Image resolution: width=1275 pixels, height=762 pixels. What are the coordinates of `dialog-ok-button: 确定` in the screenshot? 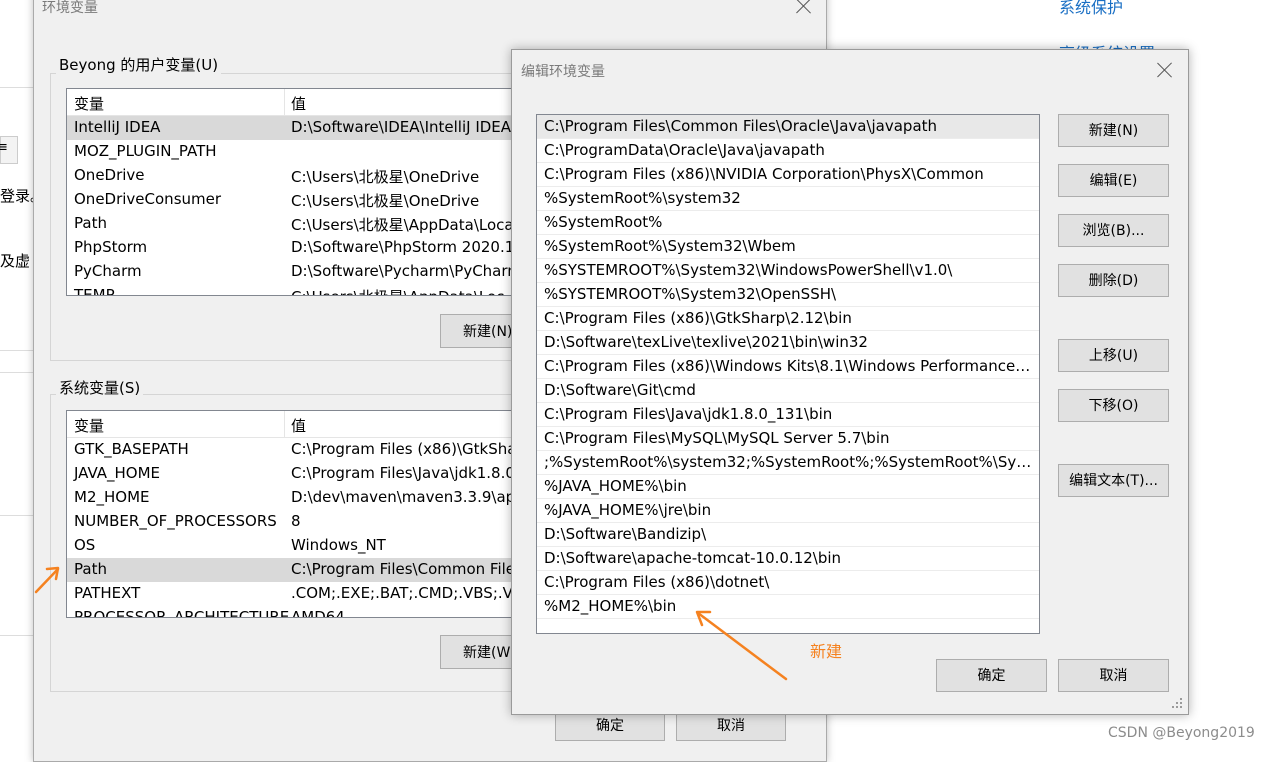 It's located at (991, 675).